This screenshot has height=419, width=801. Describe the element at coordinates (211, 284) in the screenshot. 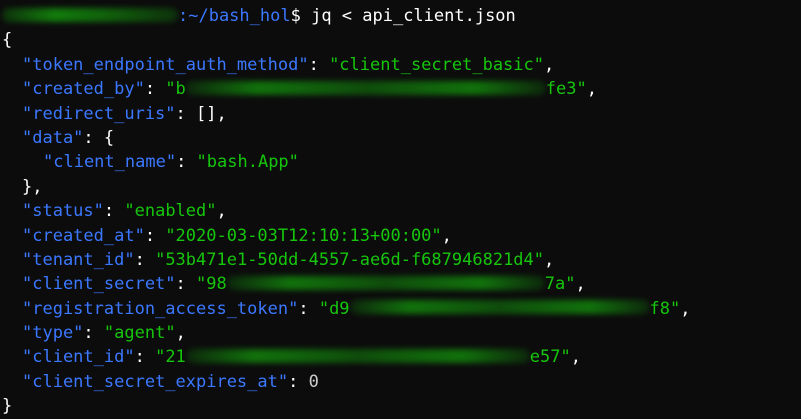

I see `json-value-start: "98` at that location.